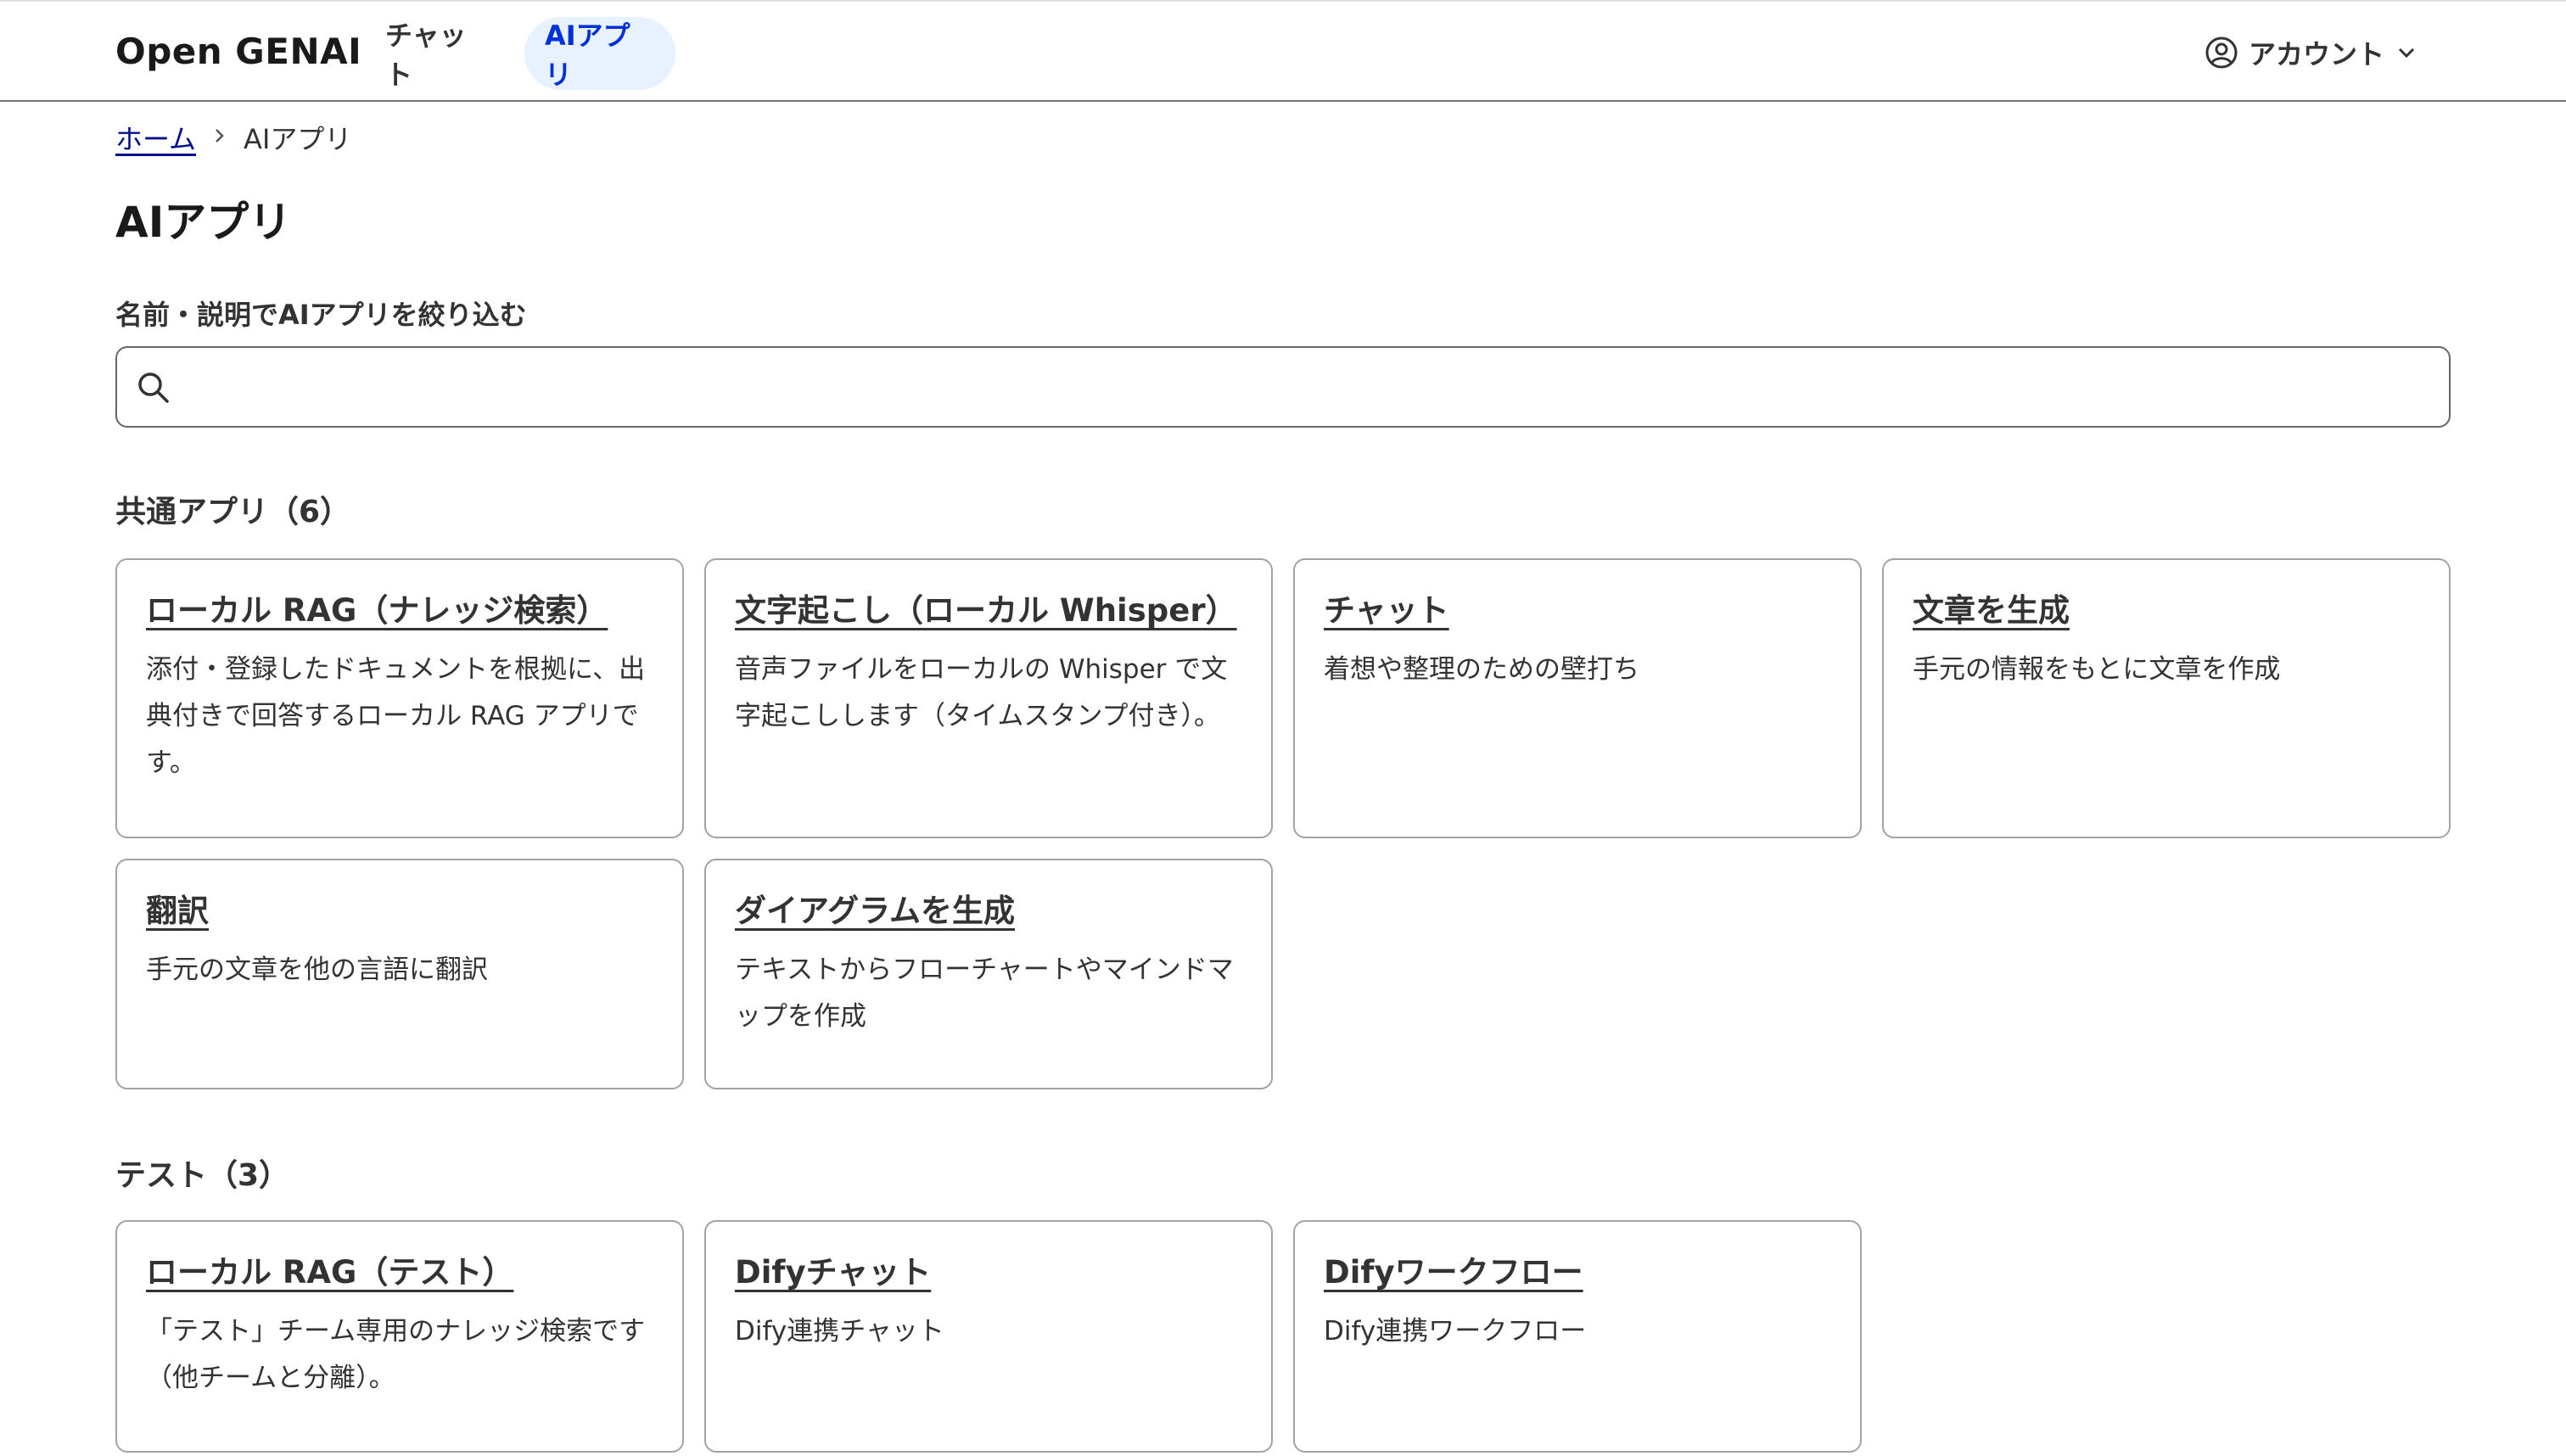 This screenshot has width=2566, height=1456. I want to click on search-box, so click(1283, 387).